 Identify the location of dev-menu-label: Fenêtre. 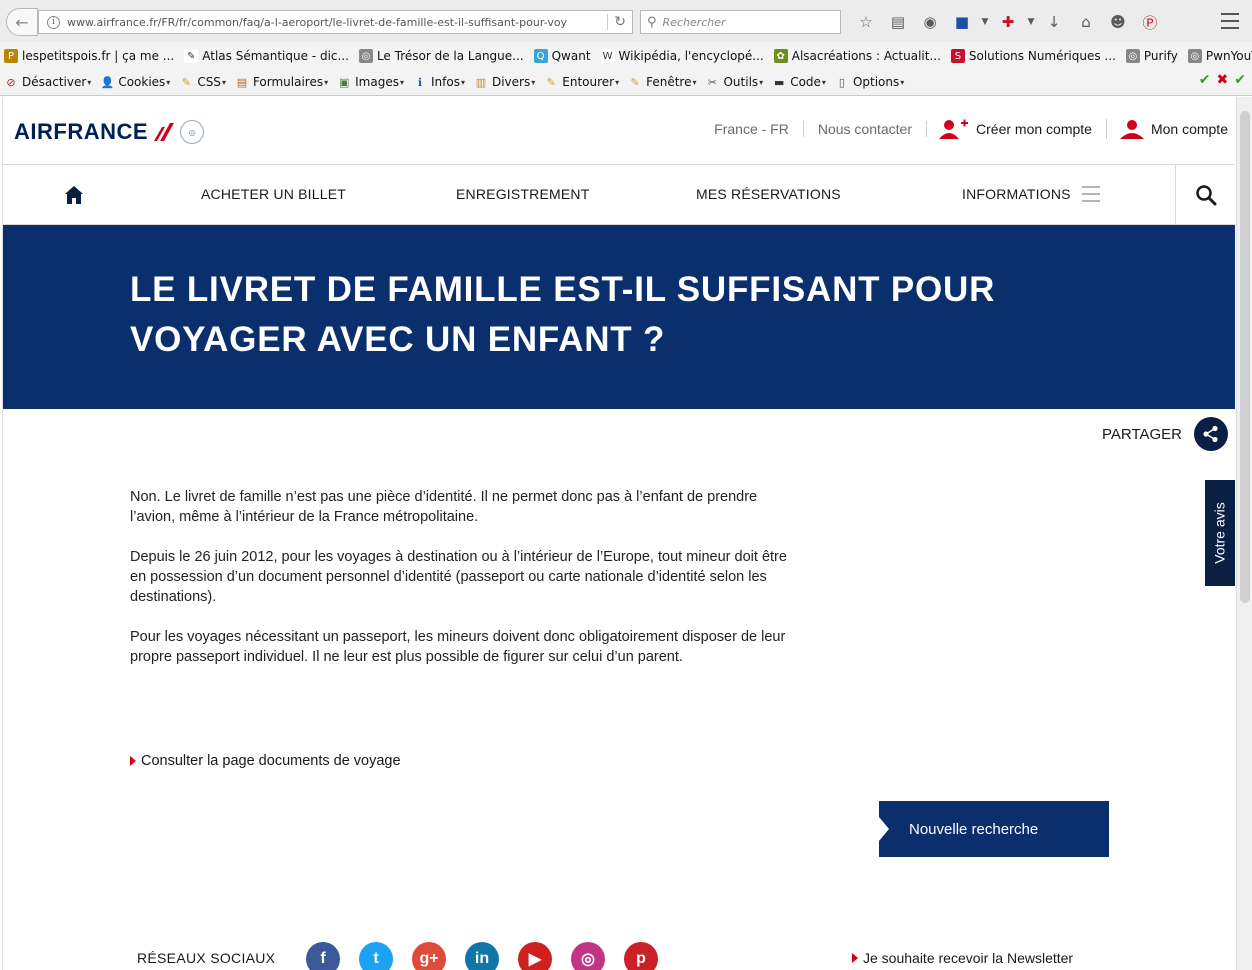
(669, 82).